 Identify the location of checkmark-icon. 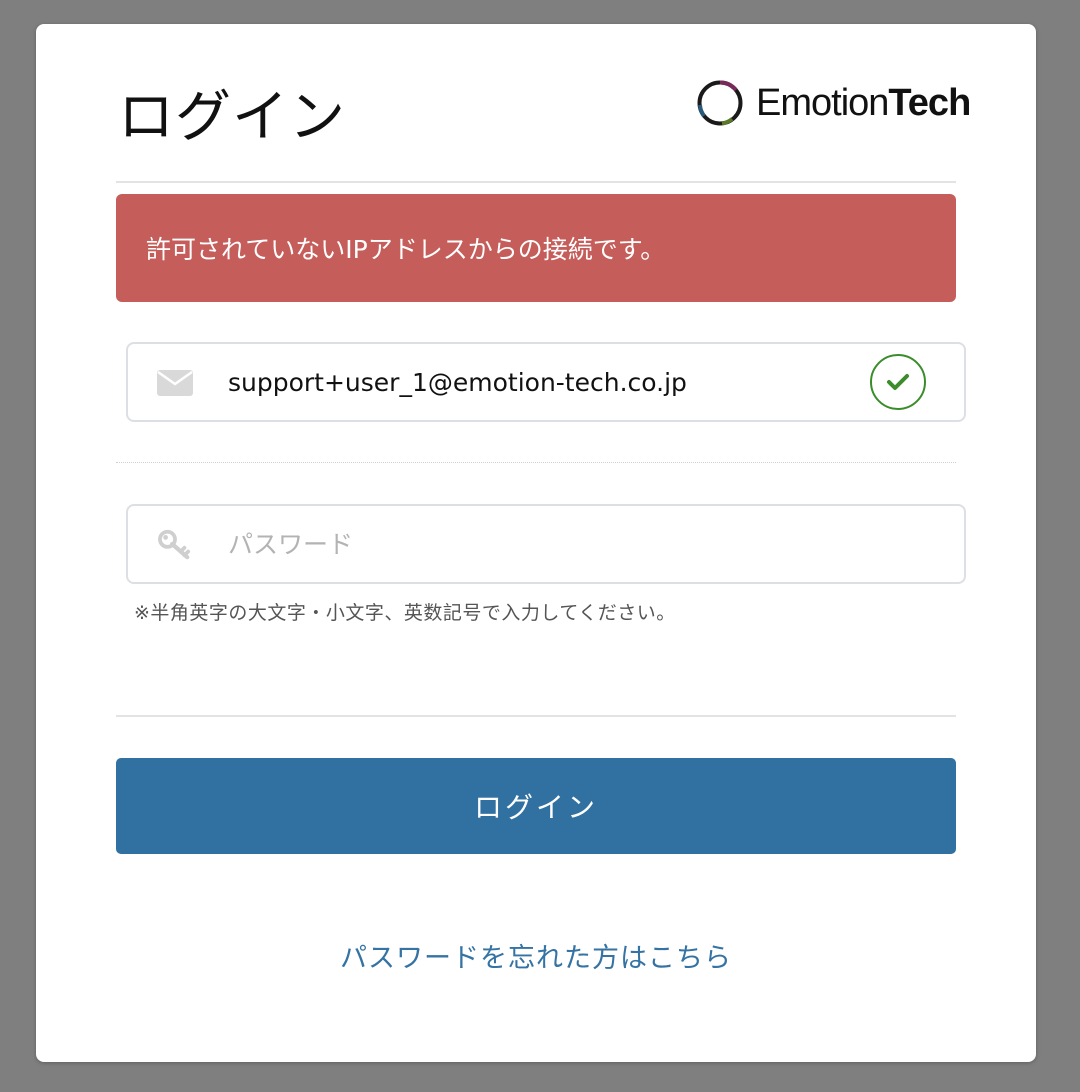
(898, 382).